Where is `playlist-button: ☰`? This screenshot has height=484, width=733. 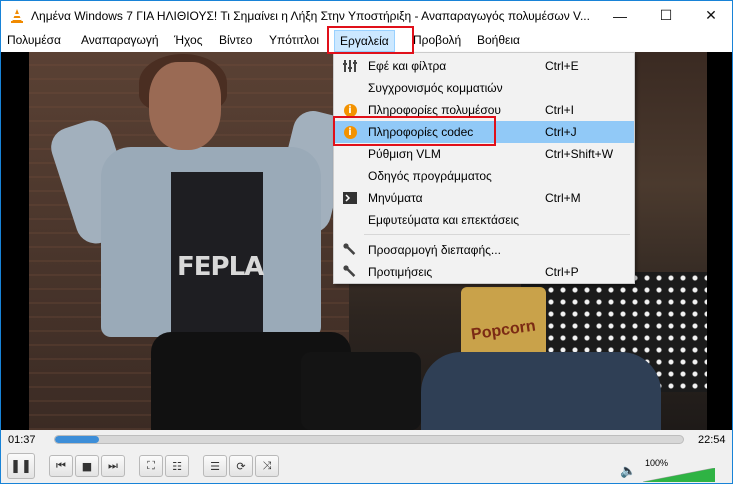 playlist-button: ☰ is located at coordinates (215, 466).